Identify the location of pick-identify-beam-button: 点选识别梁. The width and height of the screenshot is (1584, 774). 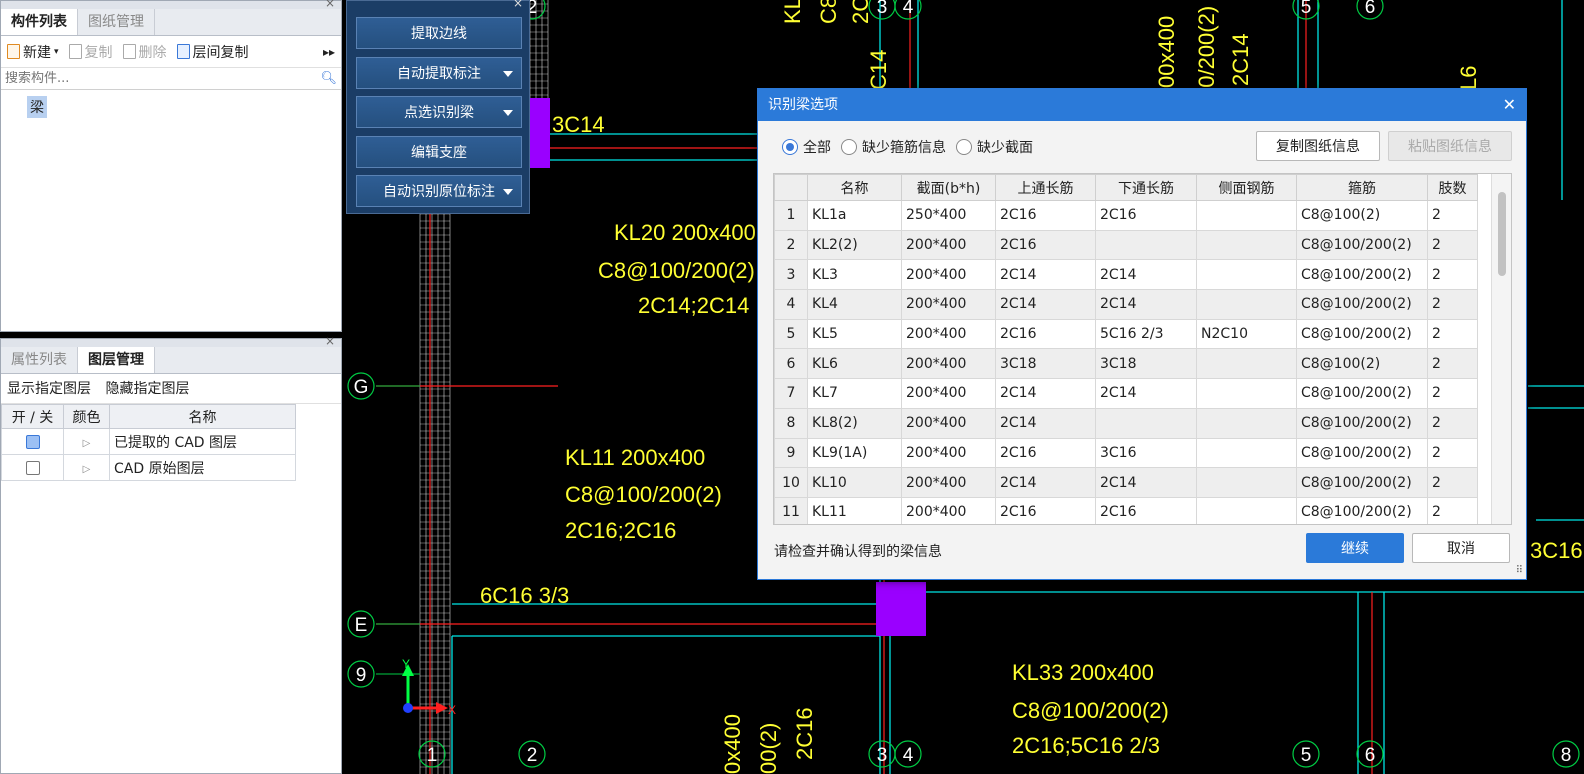
(439, 112).